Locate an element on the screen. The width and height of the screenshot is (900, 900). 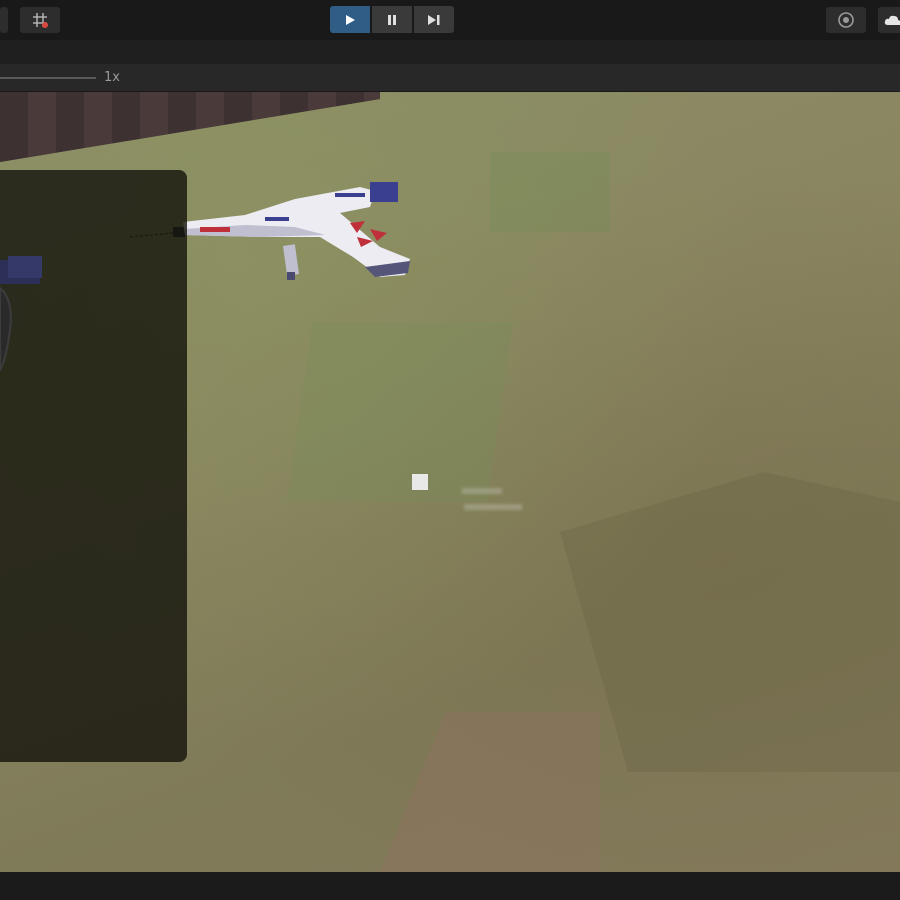
toolbar-left-edge-button is located at coordinates (4, 20).